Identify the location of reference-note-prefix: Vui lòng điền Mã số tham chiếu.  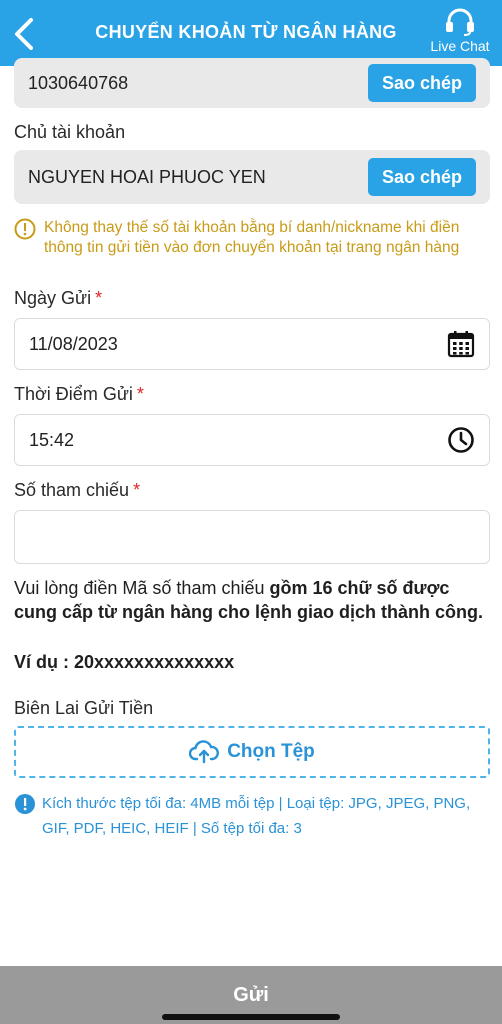
(142, 588).